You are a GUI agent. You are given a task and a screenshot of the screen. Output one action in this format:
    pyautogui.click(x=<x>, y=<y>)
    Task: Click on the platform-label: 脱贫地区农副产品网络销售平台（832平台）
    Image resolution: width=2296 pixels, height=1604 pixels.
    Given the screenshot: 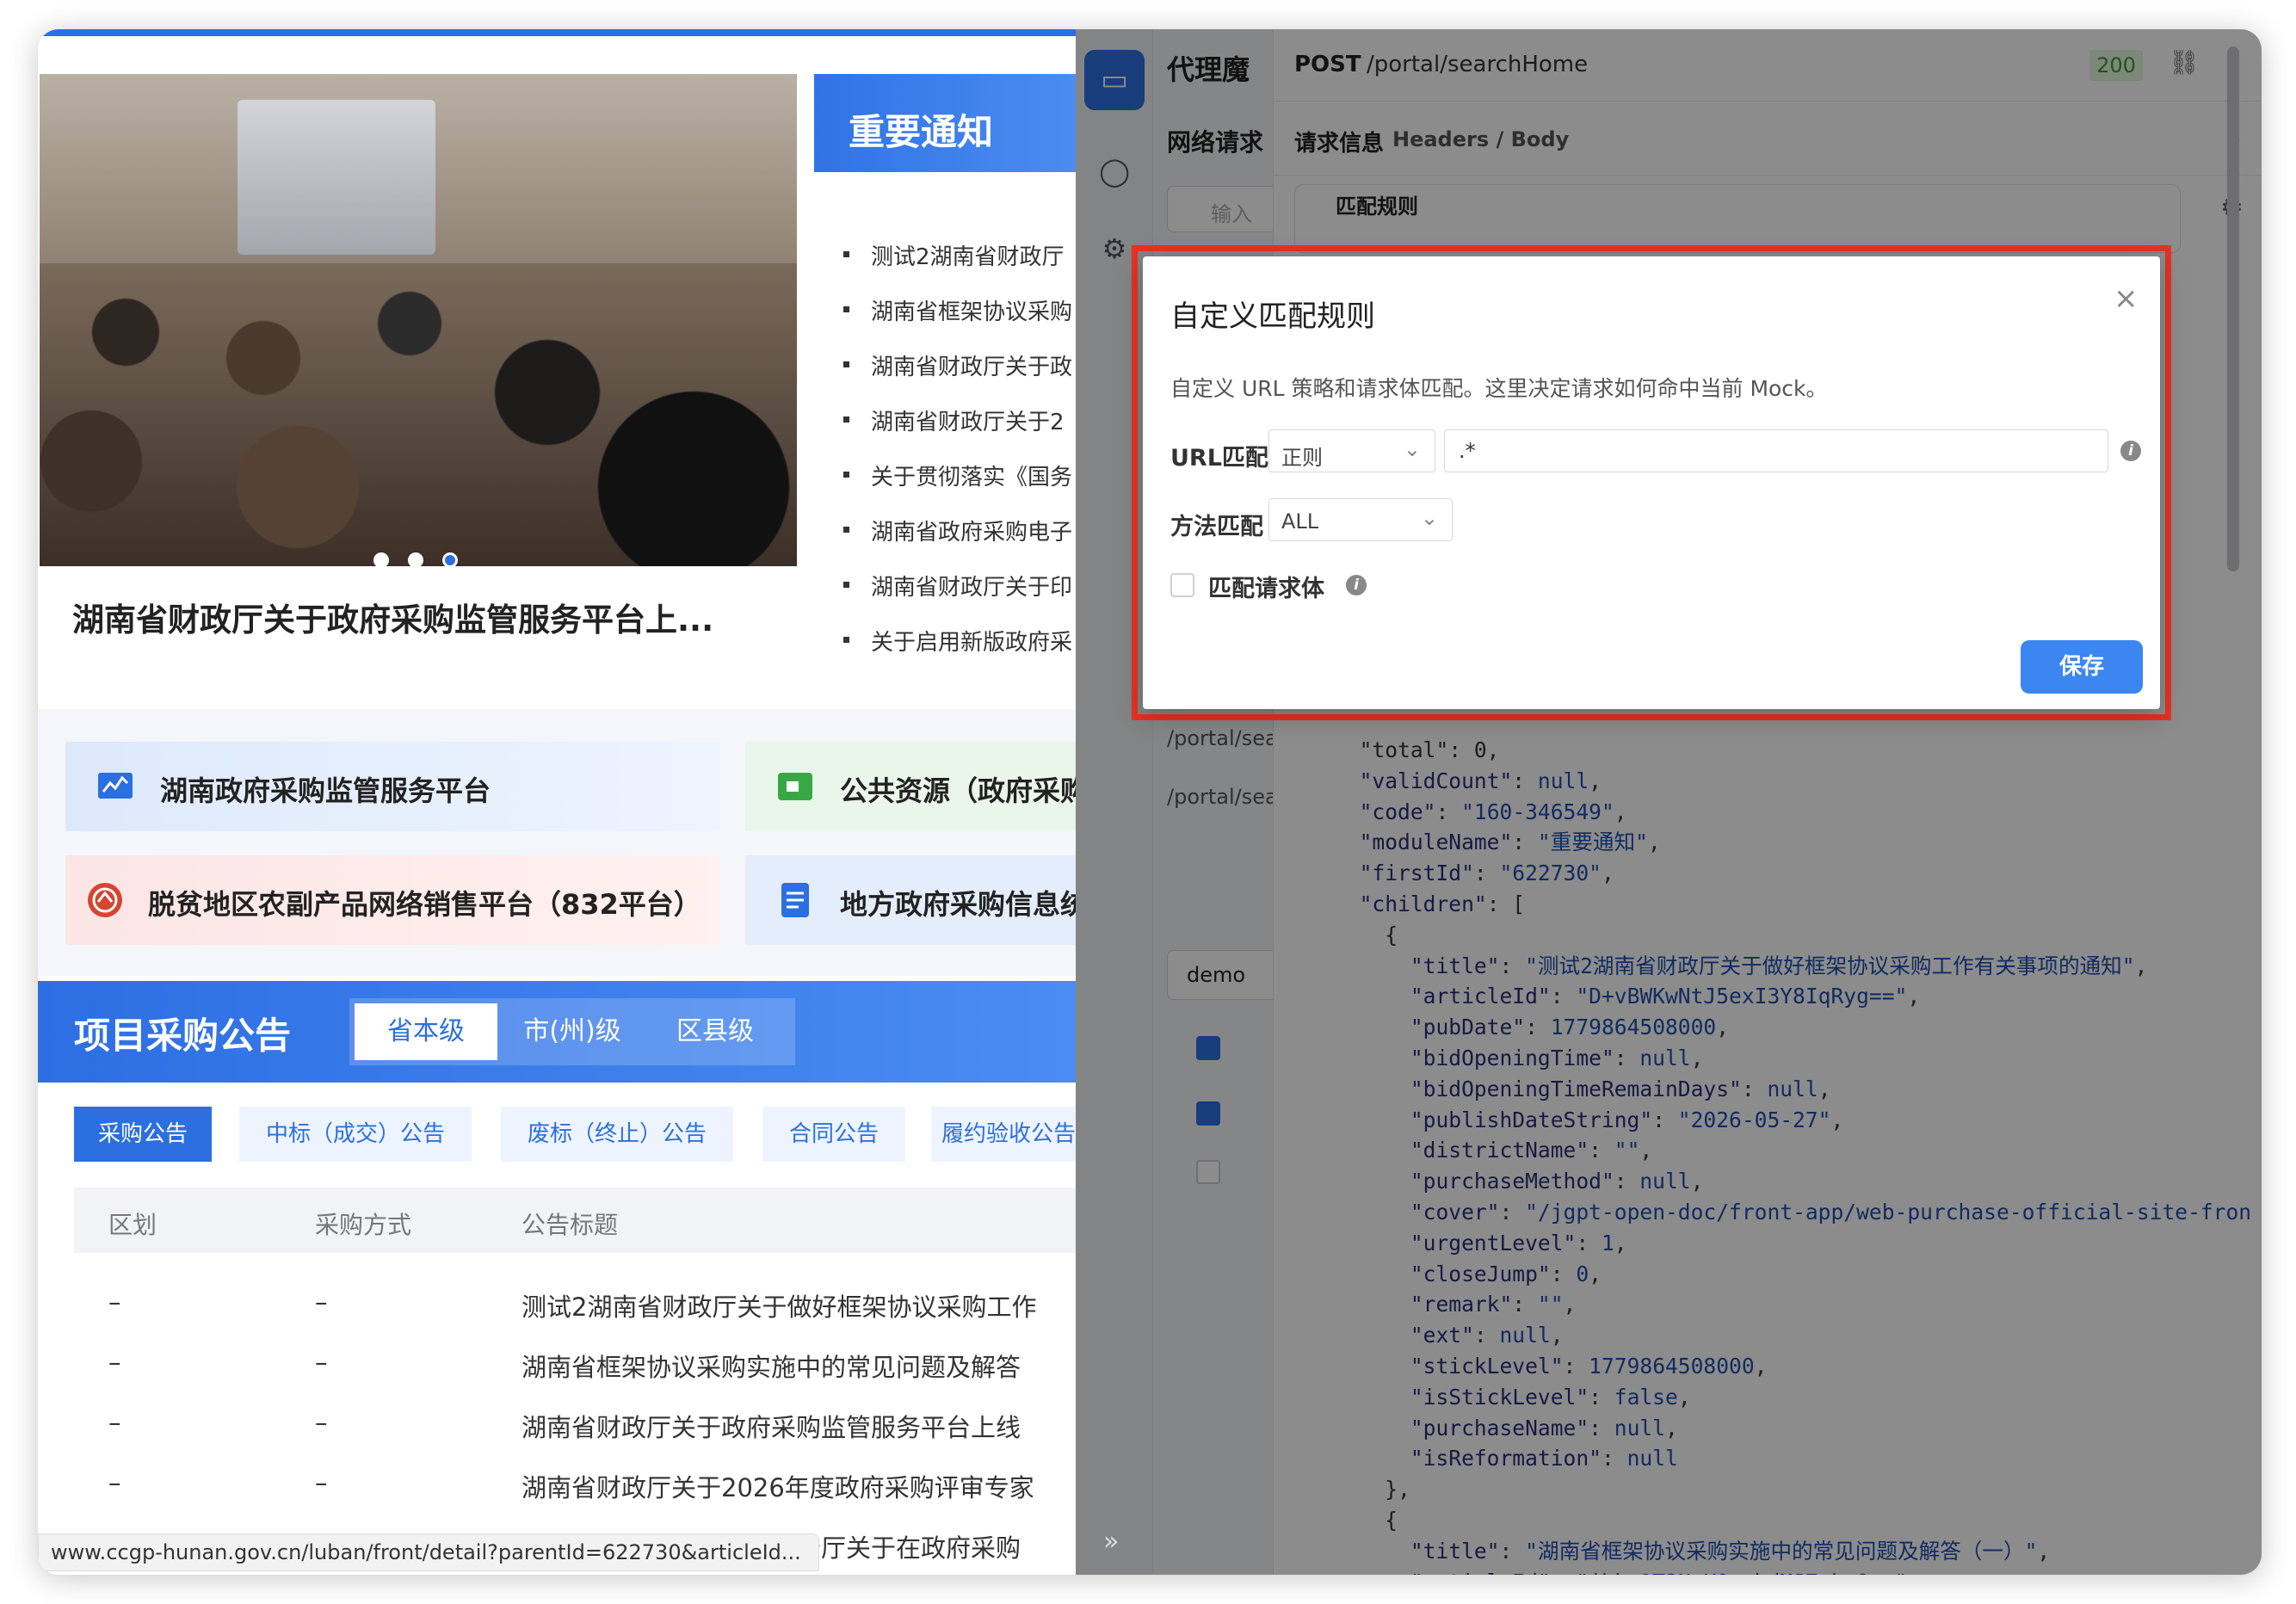 What is the action you would take?
    pyautogui.click(x=424, y=904)
    